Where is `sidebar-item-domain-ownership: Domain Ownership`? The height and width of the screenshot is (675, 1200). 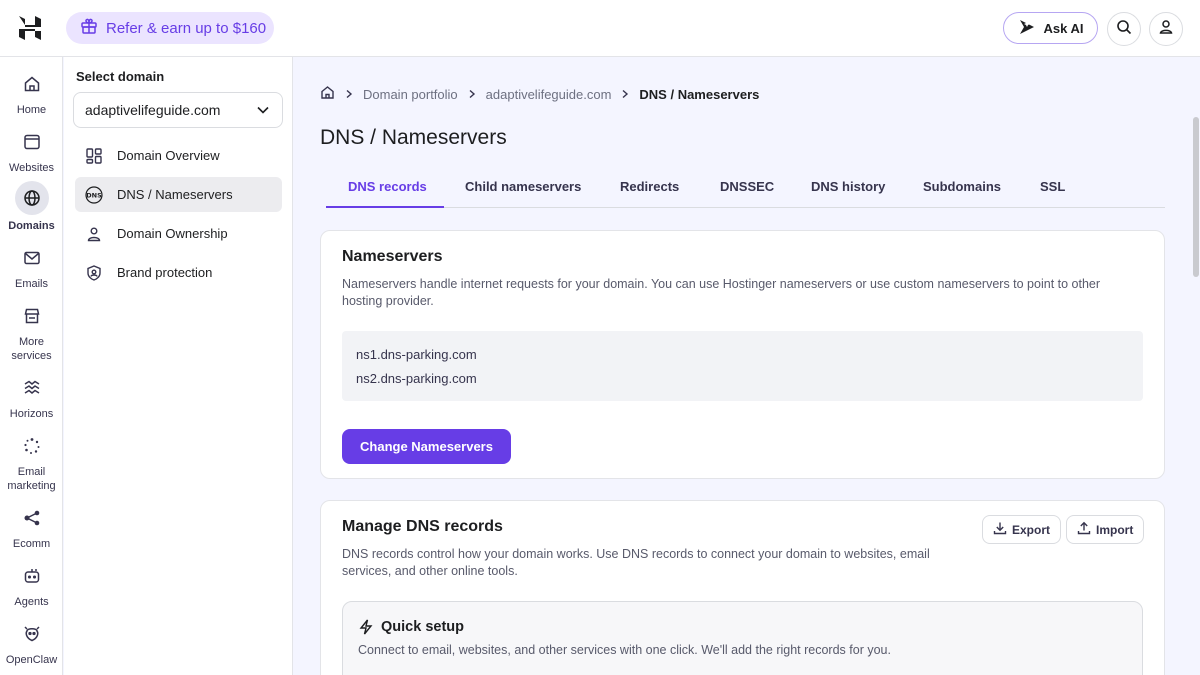
sidebar-item-domain-ownership: Domain Ownership is located at coordinates (178, 233).